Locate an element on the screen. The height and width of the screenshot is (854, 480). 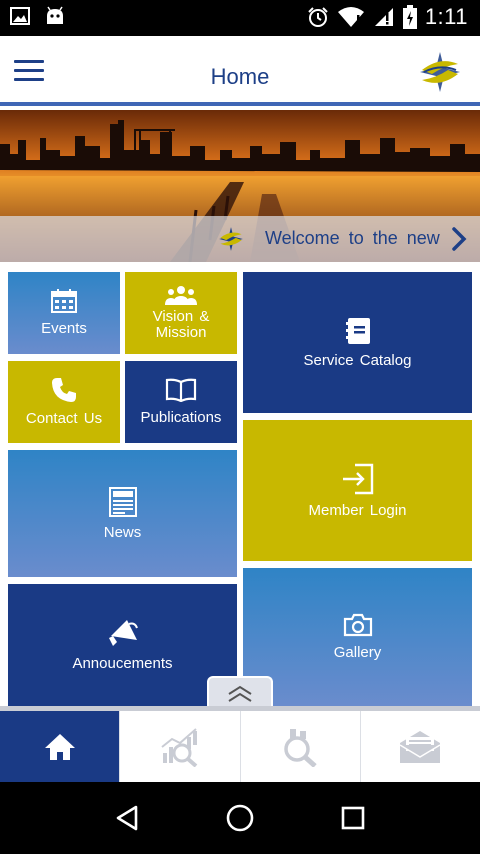
double-chevron-up-icon is located at coordinates (240, 693).